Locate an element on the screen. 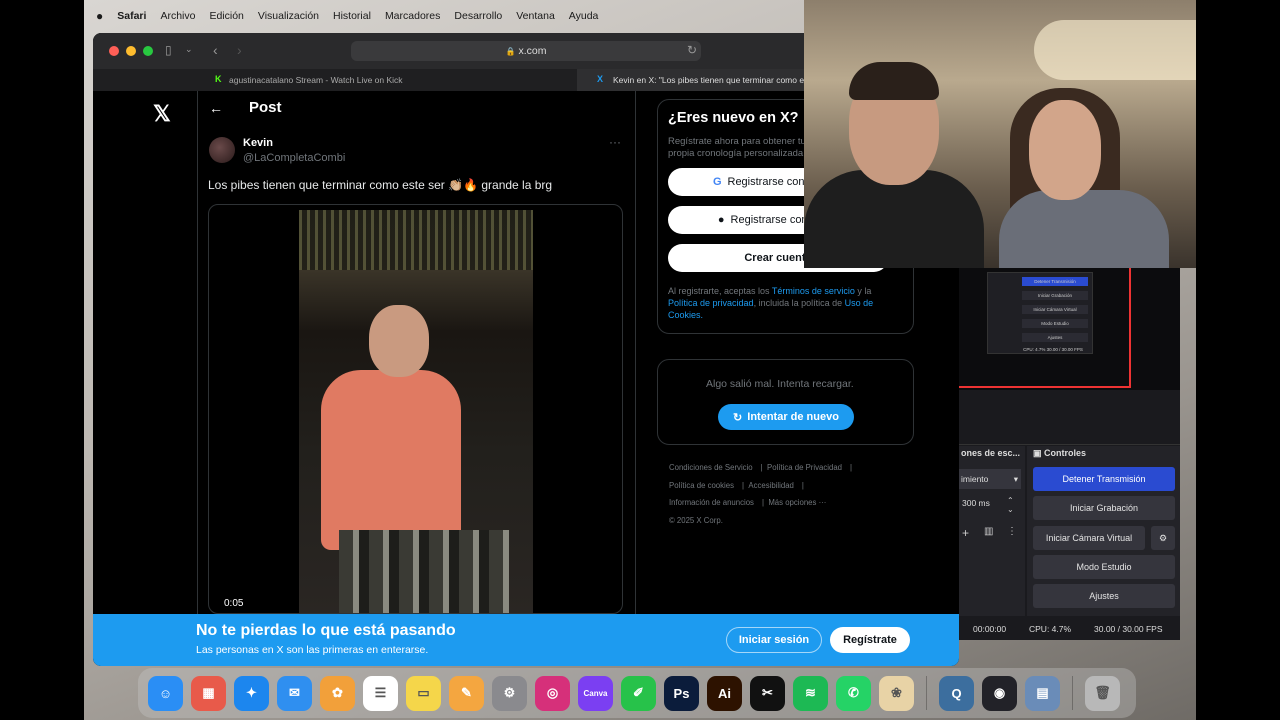 The height and width of the screenshot is (720, 1280). dock-app-mail-icon: ✉ is located at coordinates (294, 693).